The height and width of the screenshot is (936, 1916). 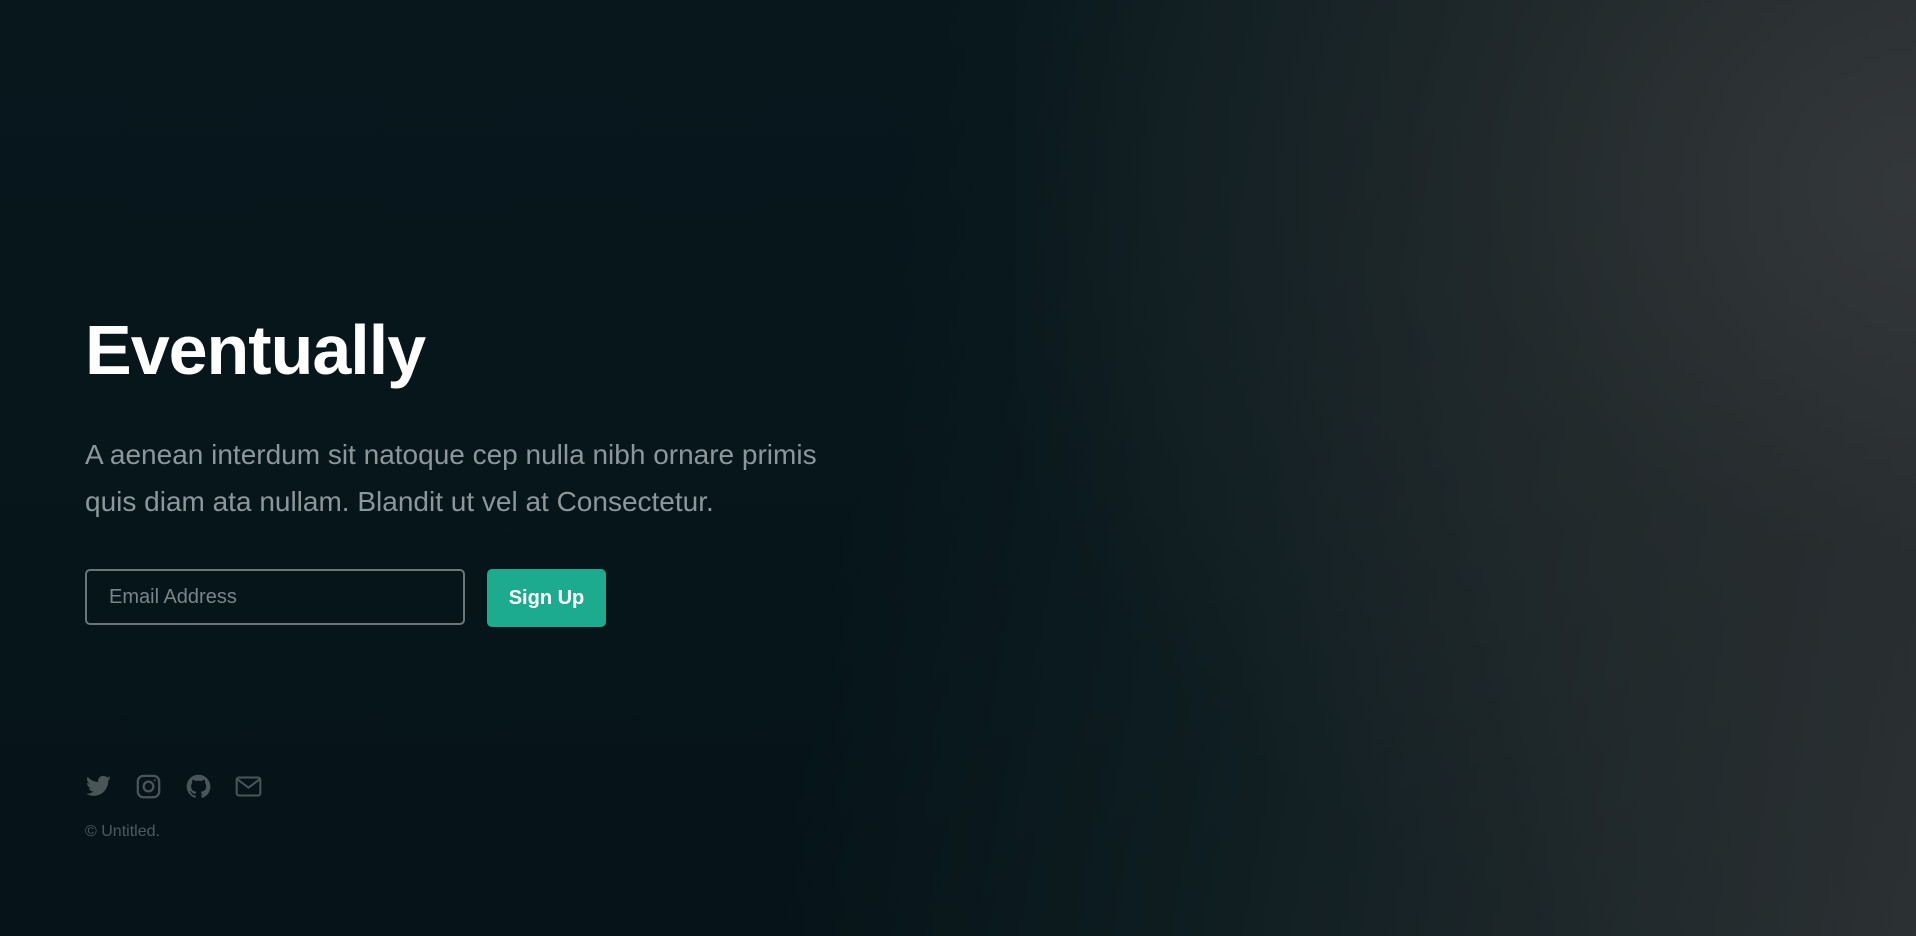 I want to click on social-links, so click(x=173, y=786).